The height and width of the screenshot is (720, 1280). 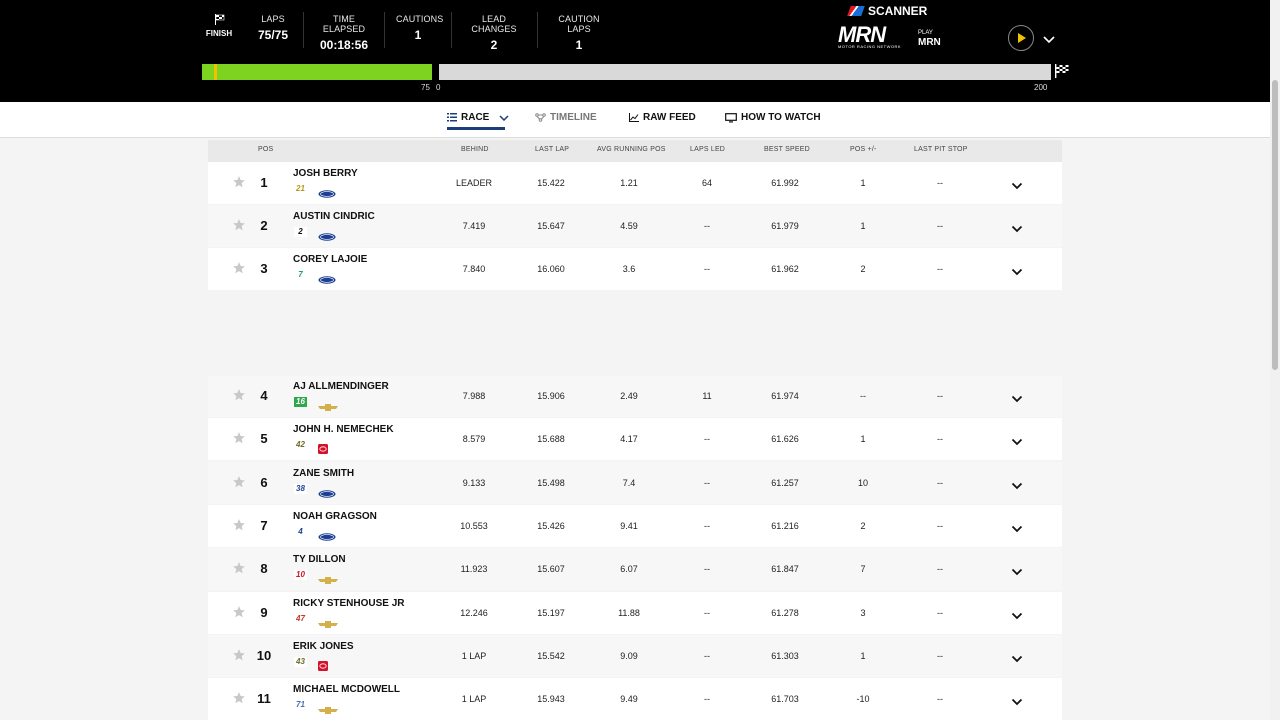 What do you see at coordinates (264, 568) in the screenshot?
I see `position-number: 8` at bounding box center [264, 568].